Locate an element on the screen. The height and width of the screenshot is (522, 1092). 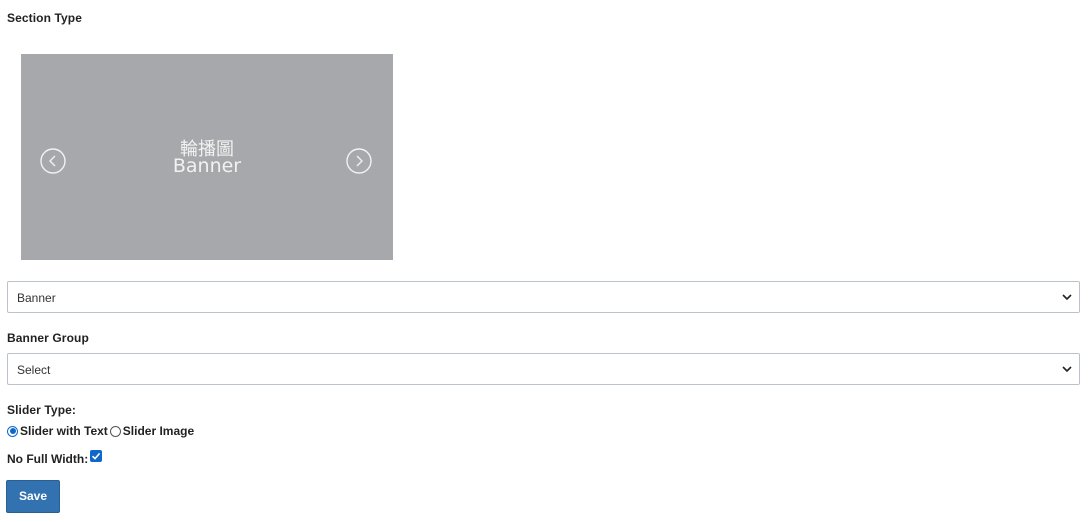
section-type-value: Banner is located at coordinates (36, 298).